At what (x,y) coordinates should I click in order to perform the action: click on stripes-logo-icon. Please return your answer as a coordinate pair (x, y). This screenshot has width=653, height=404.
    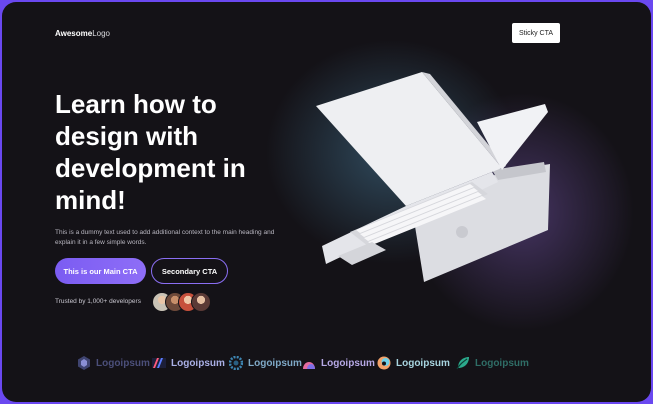
    Looking at the image, I should click on (159, 363).